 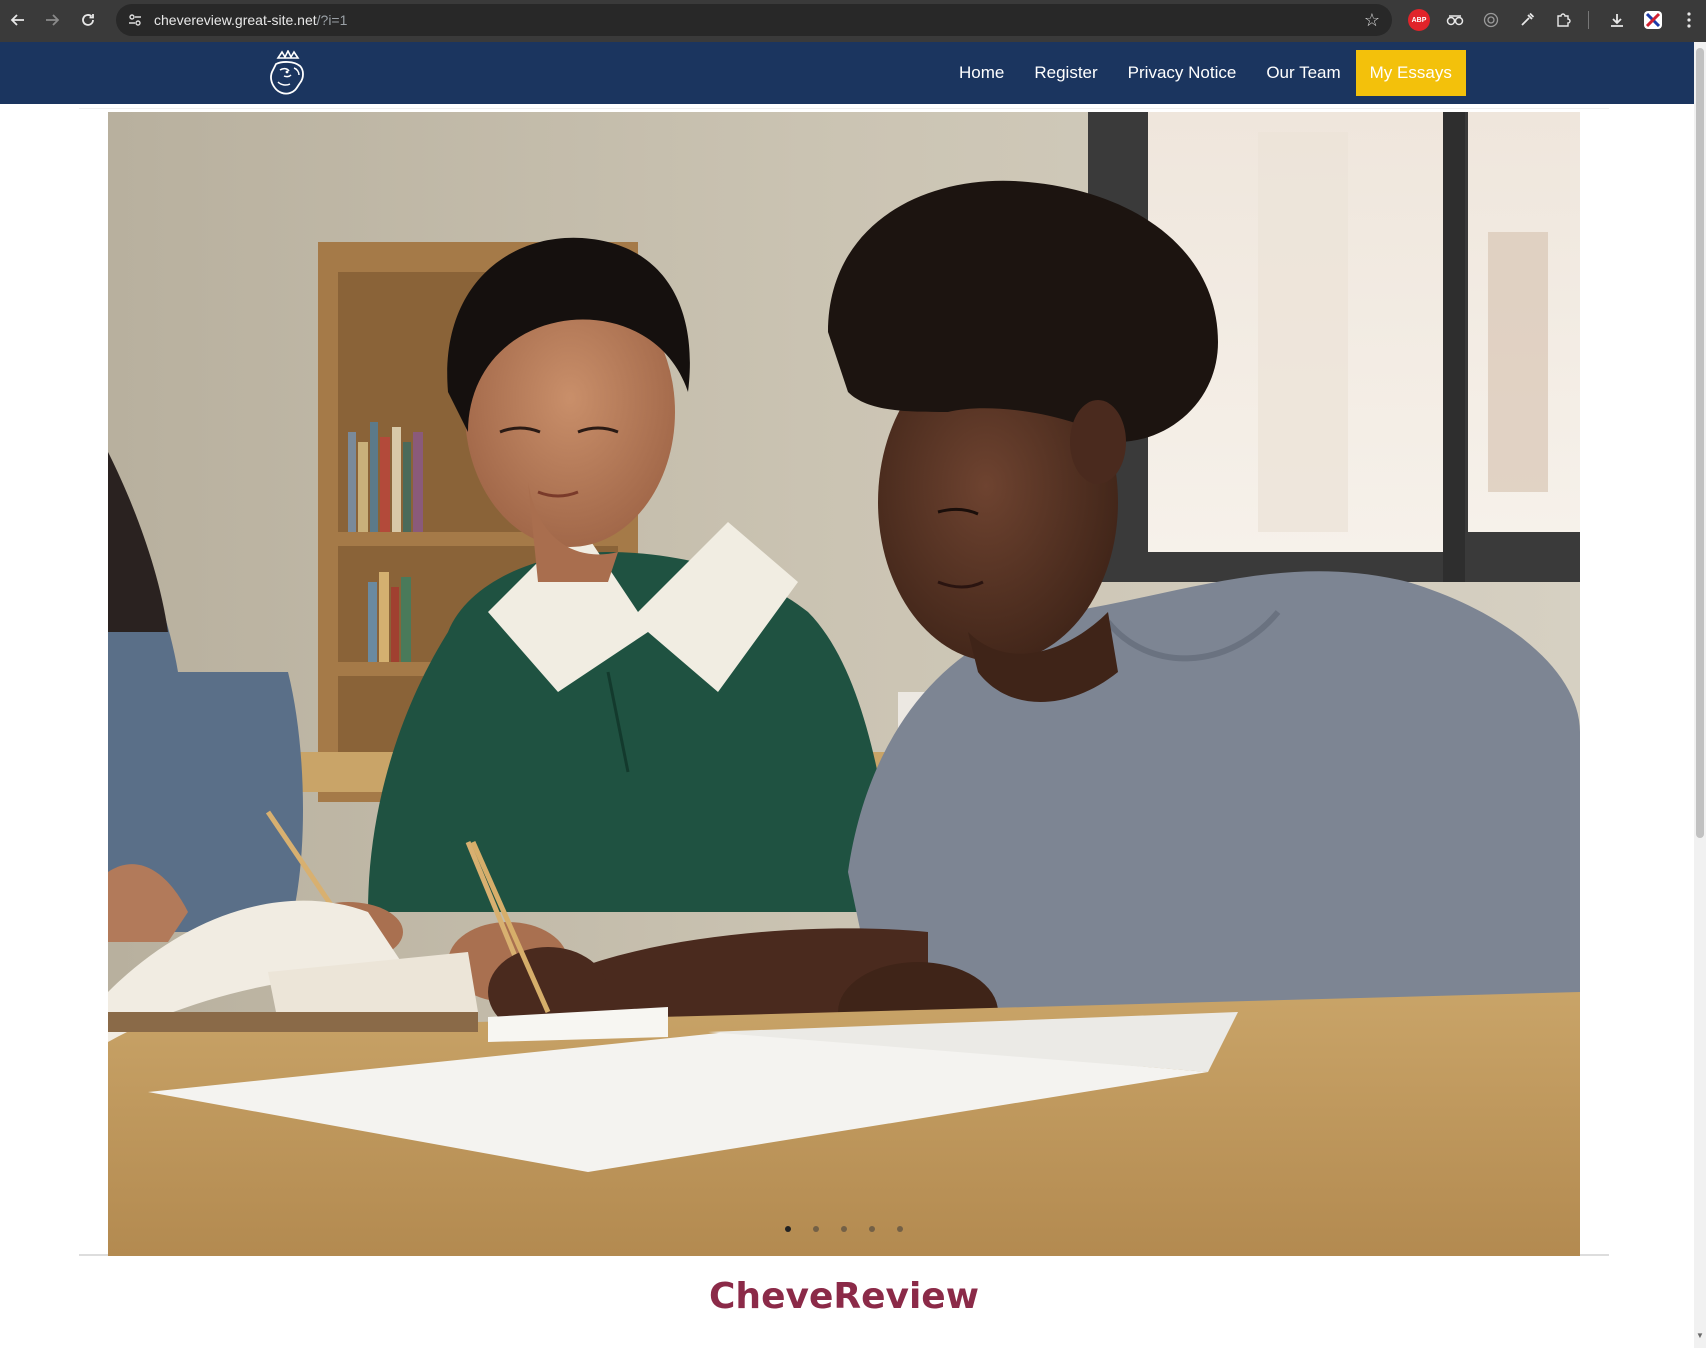 What do you see at coordinates (1563, 20) in the screenshot?
I see `puzzle-icon` at bounding box center [1563, 20].